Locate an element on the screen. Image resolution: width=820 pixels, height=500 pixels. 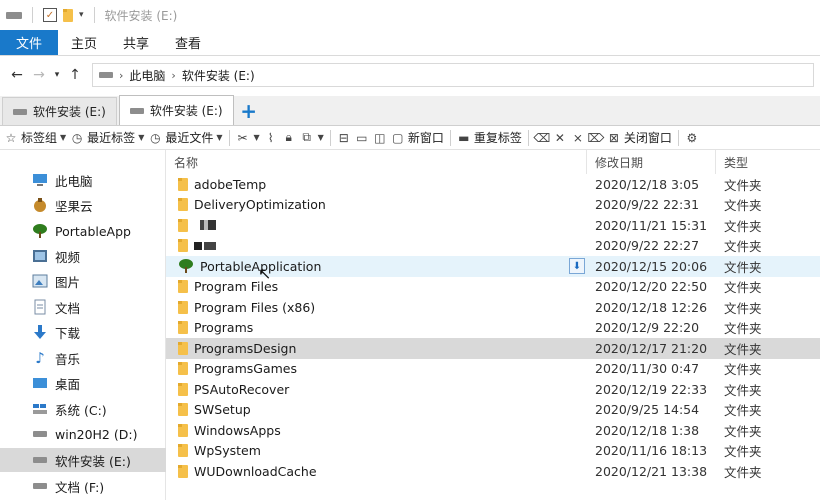
divider is located at coordinates (94, 15).